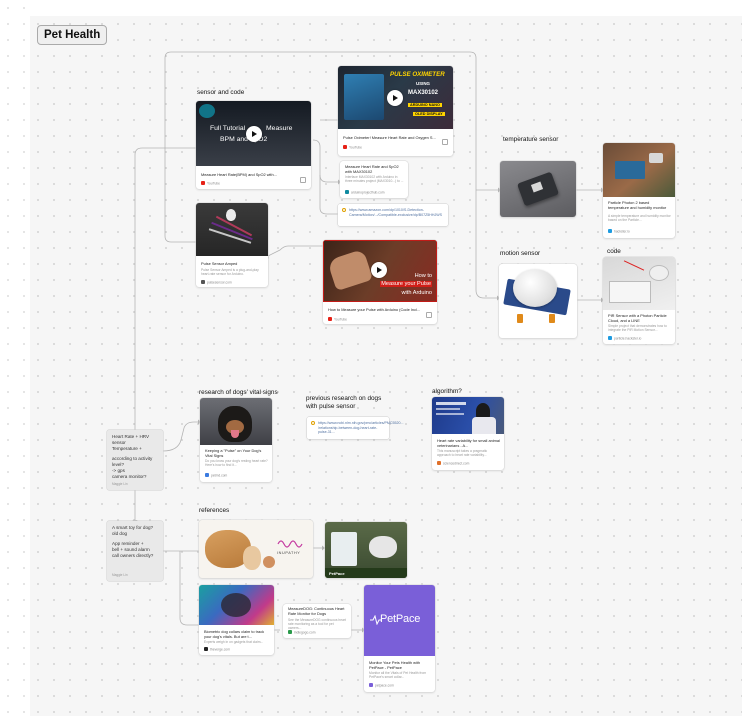 The height and width of the screenshot is (727, 748). Describe the element at coordinates (622, 231) in the screenshot. I see `source-text: hackster.io` at that location.